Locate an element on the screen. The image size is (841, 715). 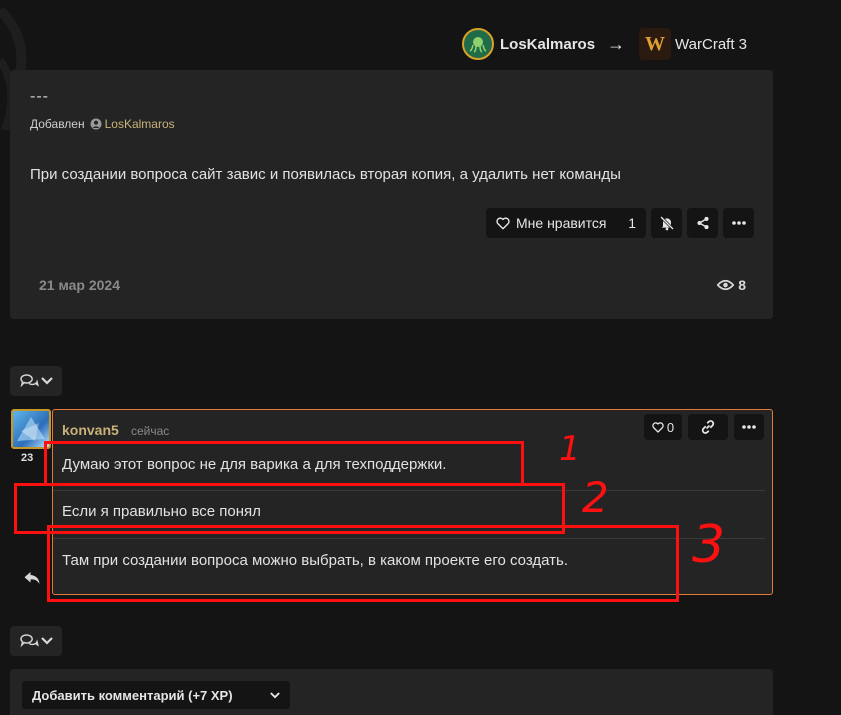
views-count: 8 is located at coordinates (742, 285).